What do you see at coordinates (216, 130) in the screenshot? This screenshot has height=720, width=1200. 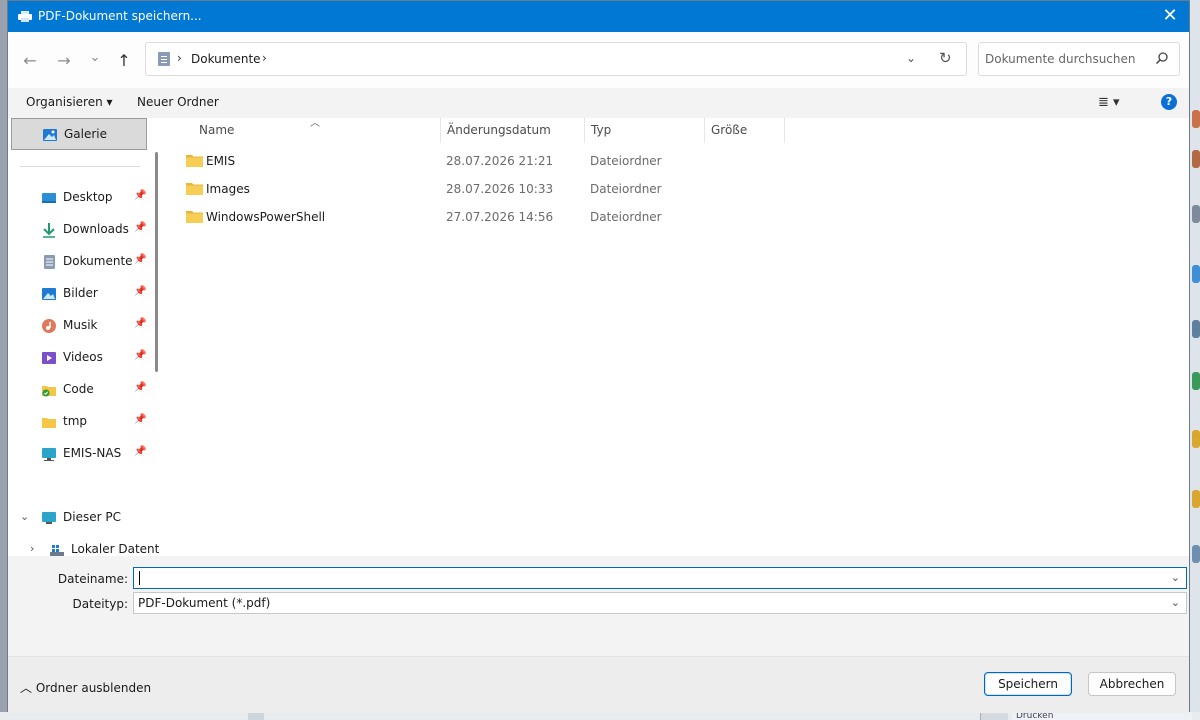 I see `column-header-name: Name` at bounding box center [216, 130].